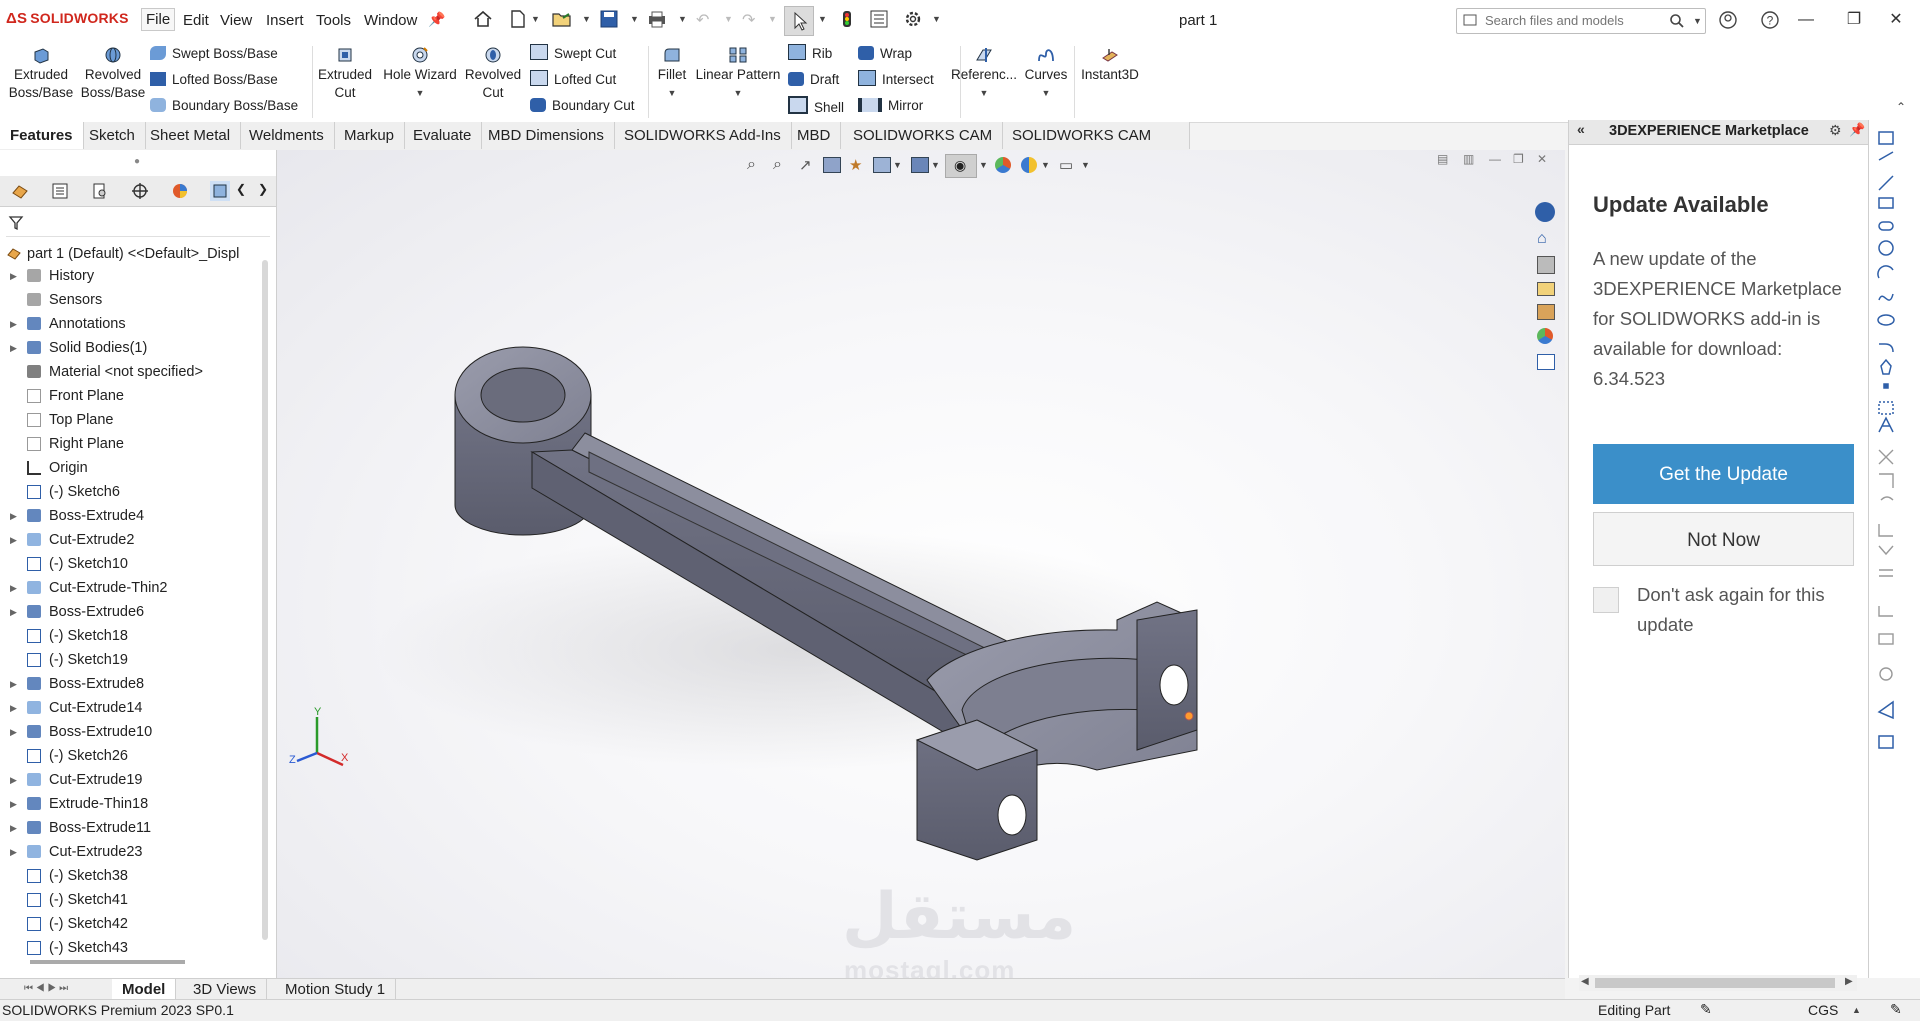 Image resolution: width=1920 pixels, height=1021 pixels. Describe the element at coordinates (1545, 336) in the screenshot. I see `appearances-icon` at that location.